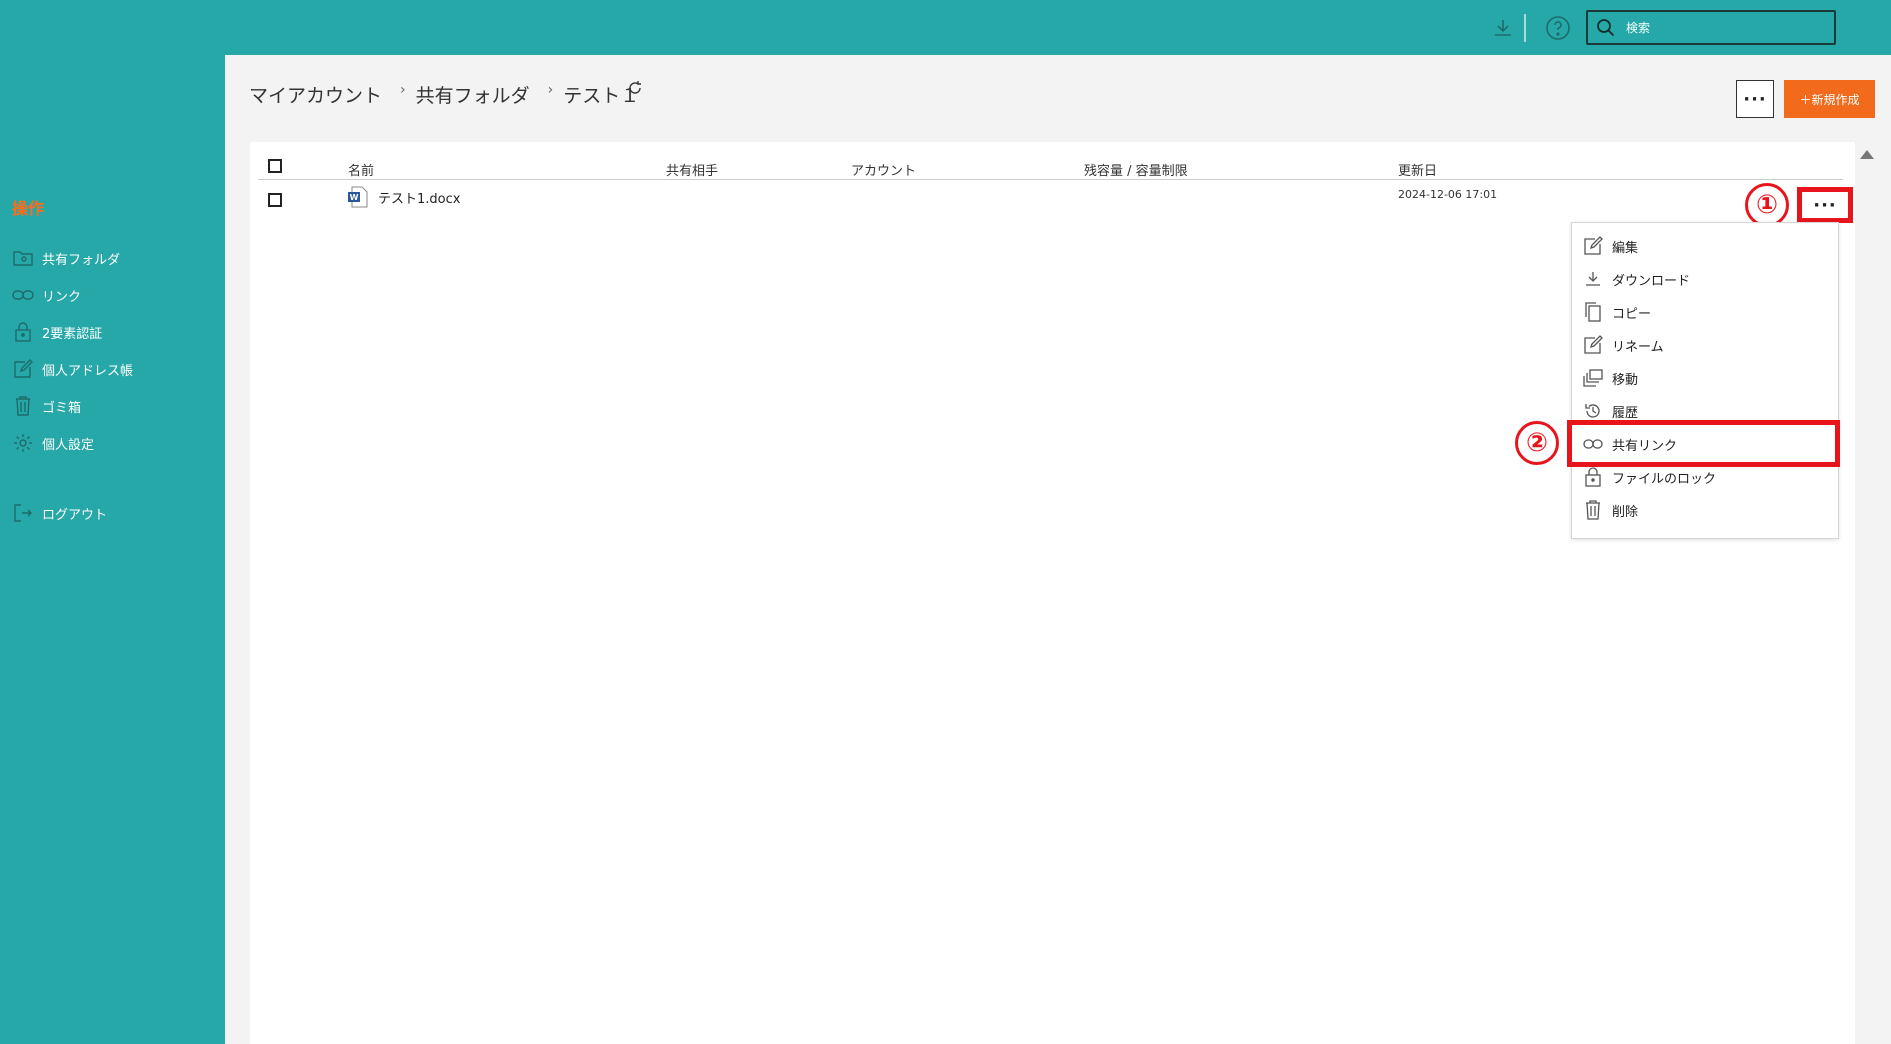 This screenshot has width=1891, height=1044. I want to click on sidebar-item-shared-folder: 共有フォルダ, so click(66, 258).